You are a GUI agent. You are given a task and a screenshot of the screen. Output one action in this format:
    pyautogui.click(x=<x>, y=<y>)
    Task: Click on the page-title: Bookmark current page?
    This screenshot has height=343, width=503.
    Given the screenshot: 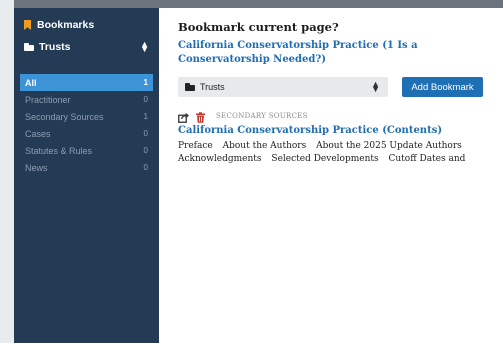 What is the action you would take?
    pyautogui.click(x=258, y=27)
    